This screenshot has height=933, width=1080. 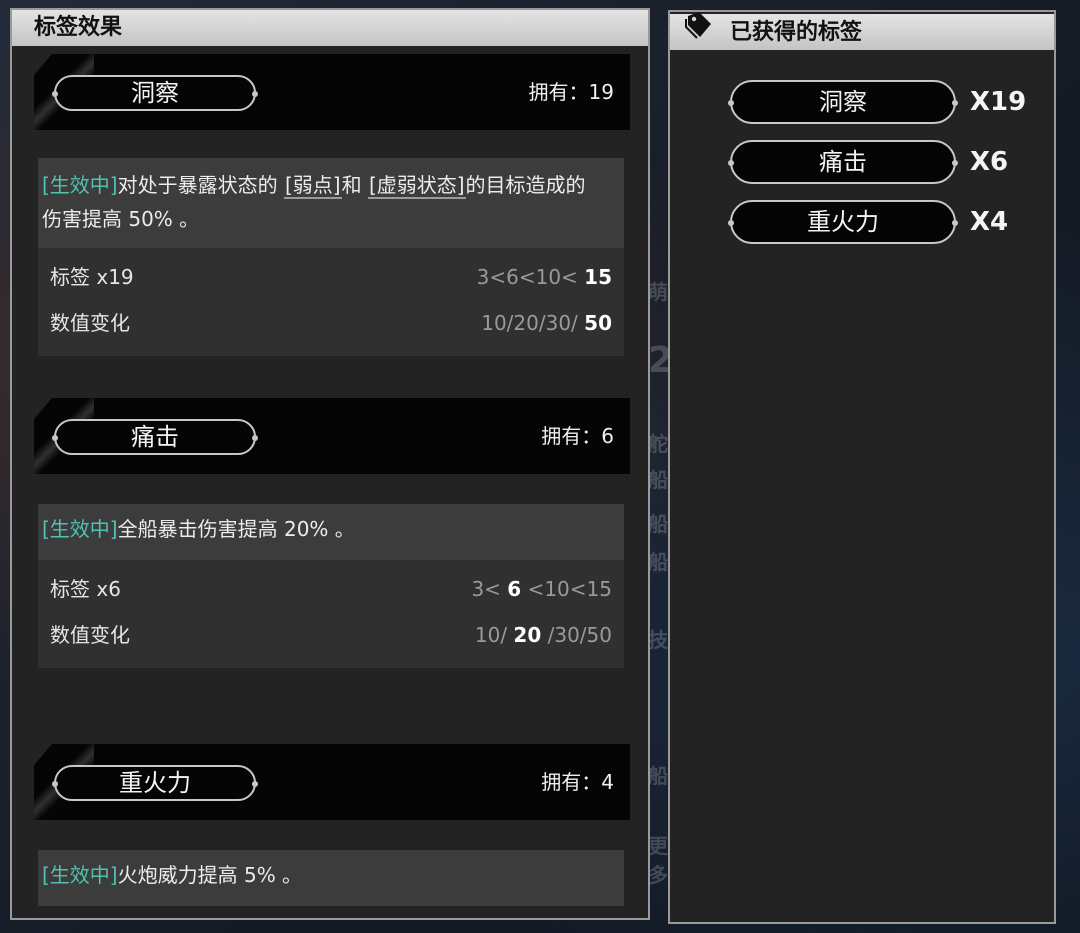 I want to click on keyword-weakpoint: [弱点], so click(x=312, y=186).